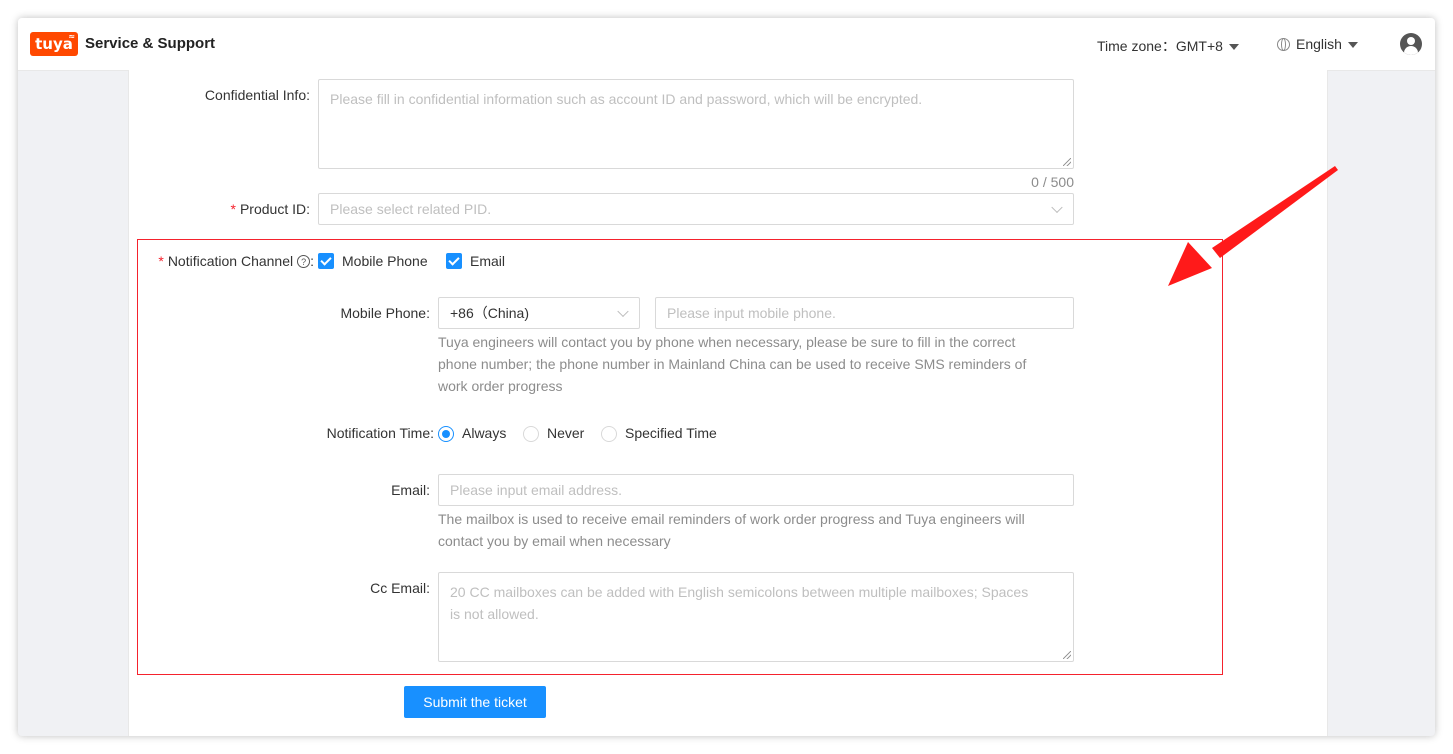  I want to click on timezone-selector: Time zone：GMT+8, so click(1168, 46).